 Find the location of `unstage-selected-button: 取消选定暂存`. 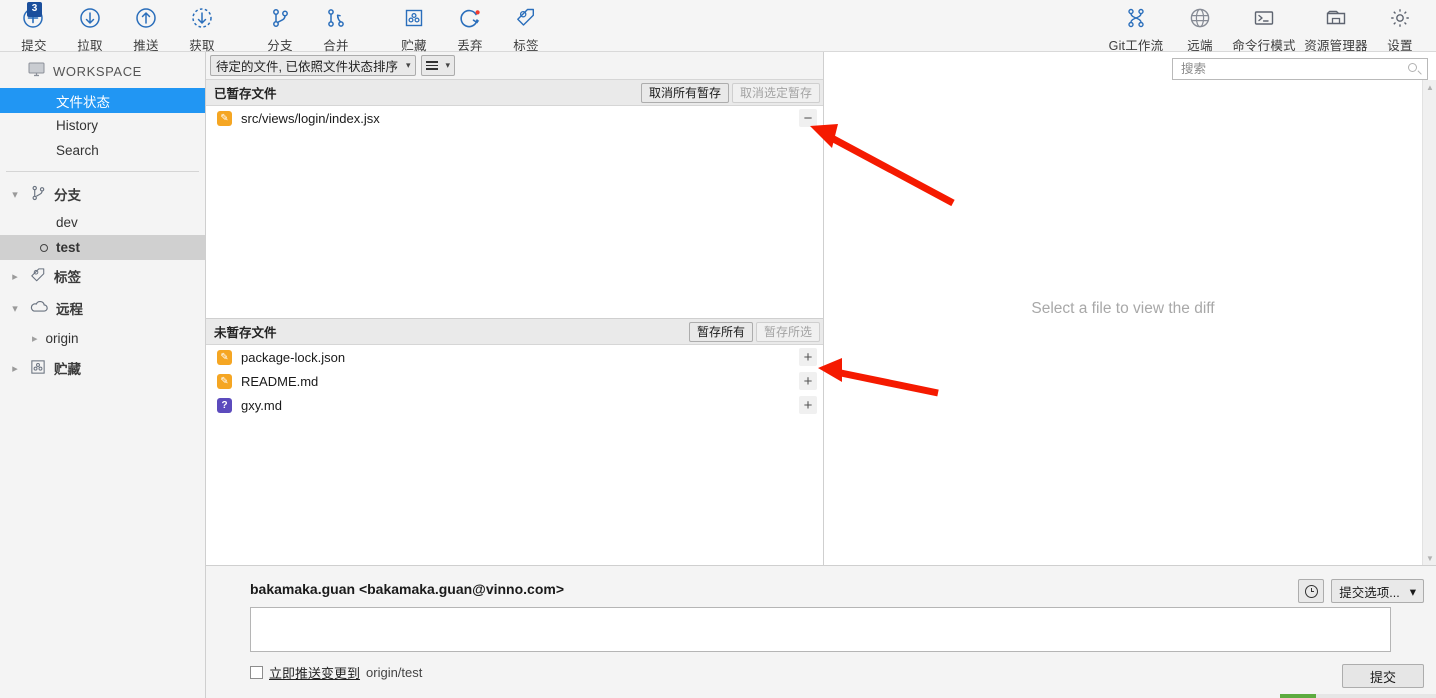

unstage-selected-button: 取消选定暂存 is located at coordinates (775, 92).